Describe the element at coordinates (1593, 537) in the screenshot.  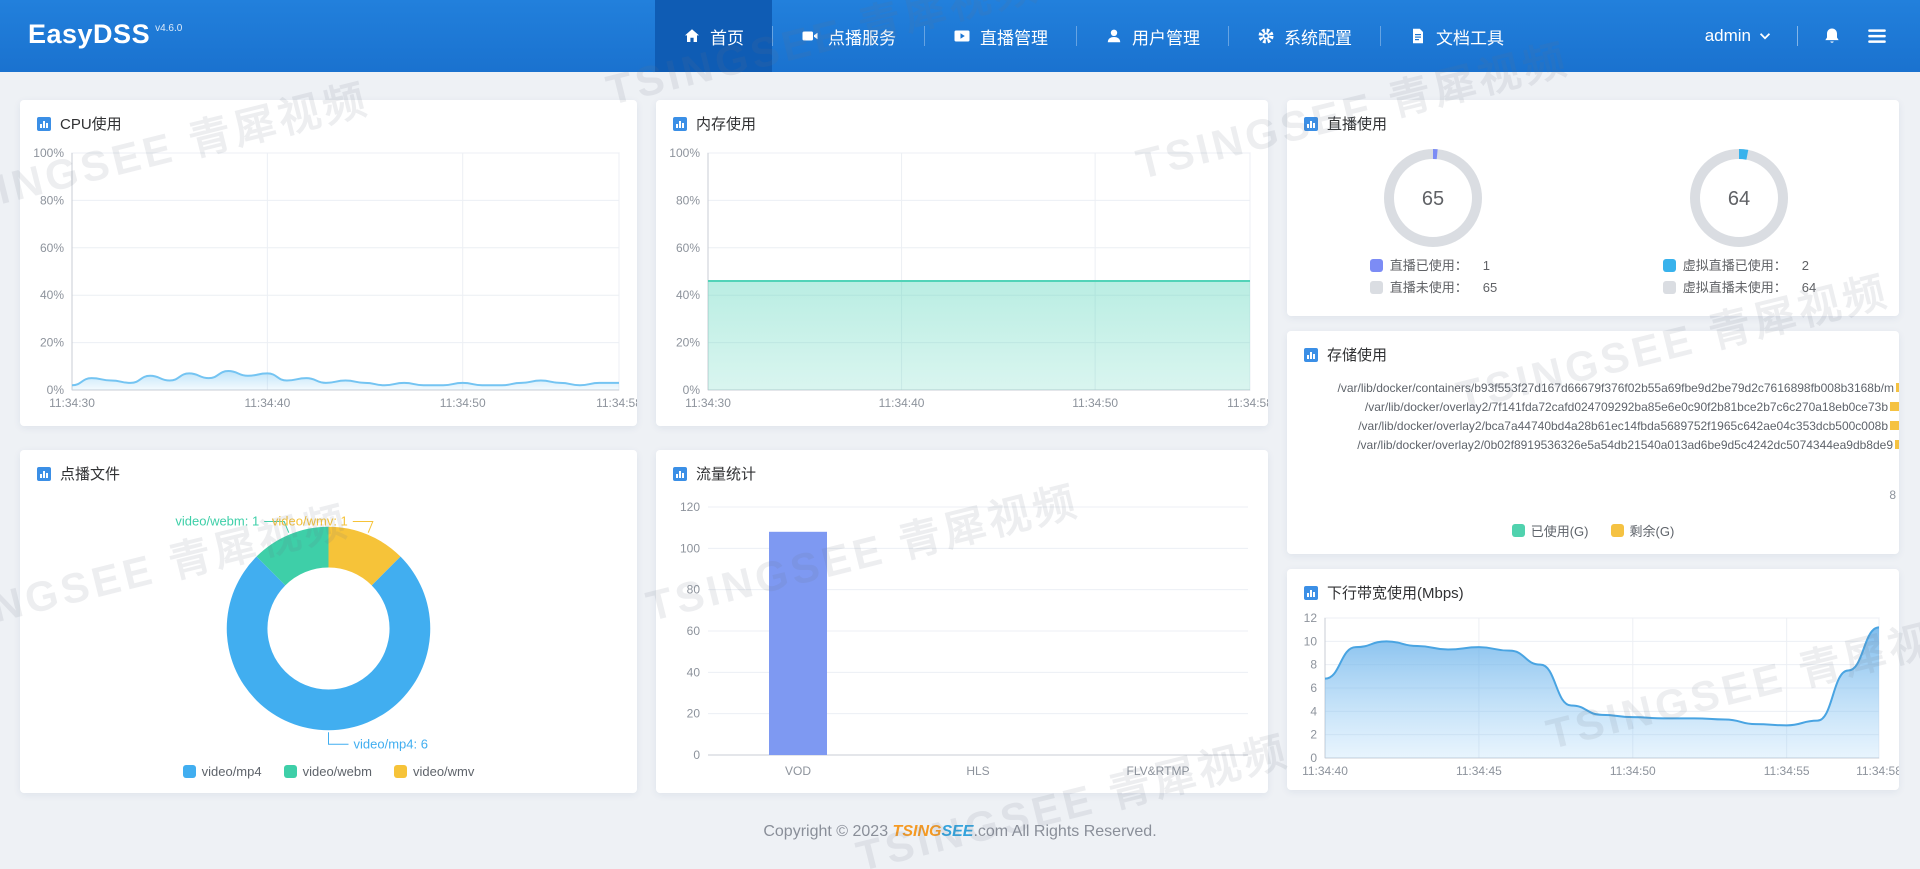
I see `chart-legend: 已使用(G) 剩余(G)` at that location.